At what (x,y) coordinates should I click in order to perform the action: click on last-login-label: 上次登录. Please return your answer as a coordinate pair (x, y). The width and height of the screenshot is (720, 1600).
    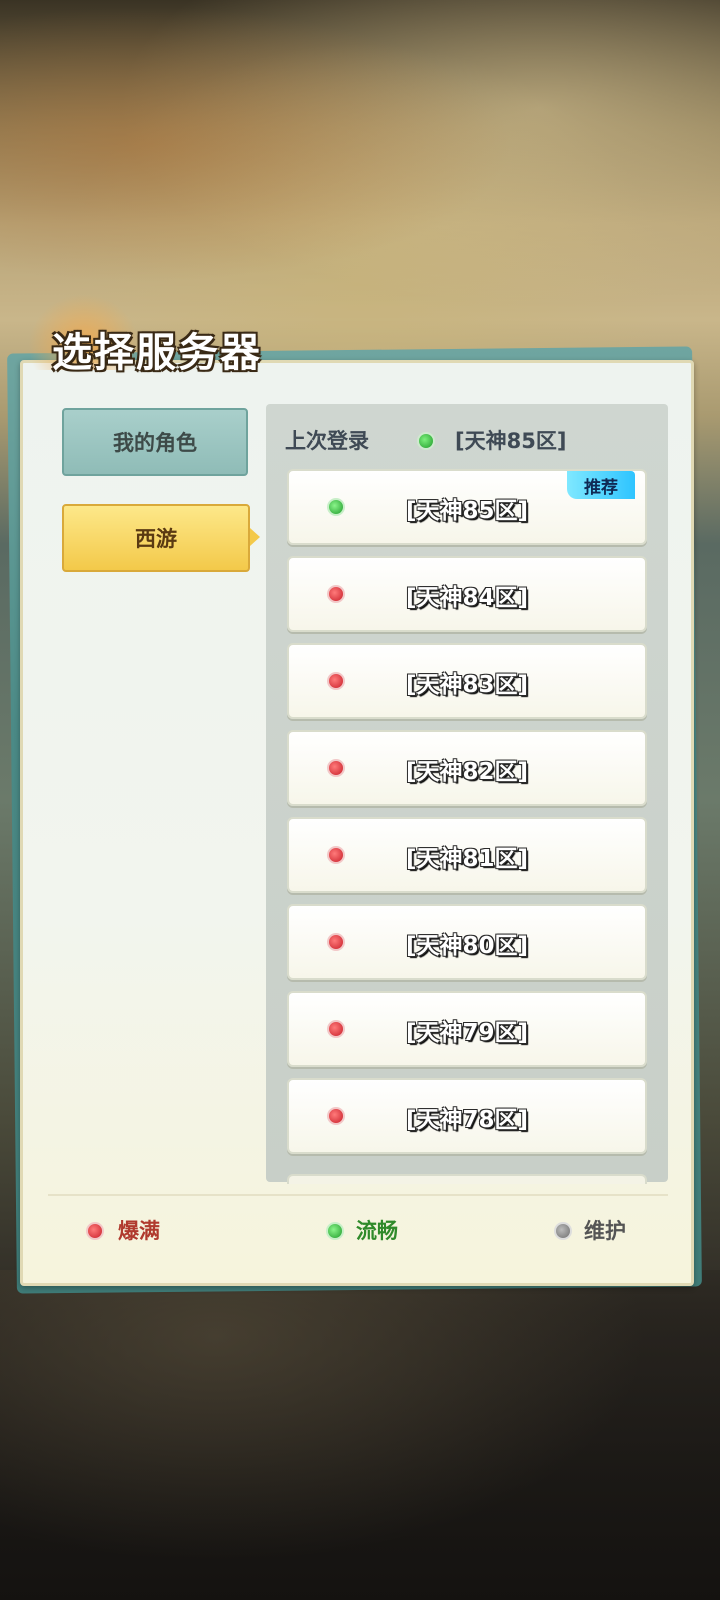
    Looking at the image, I should click on (327, 441).